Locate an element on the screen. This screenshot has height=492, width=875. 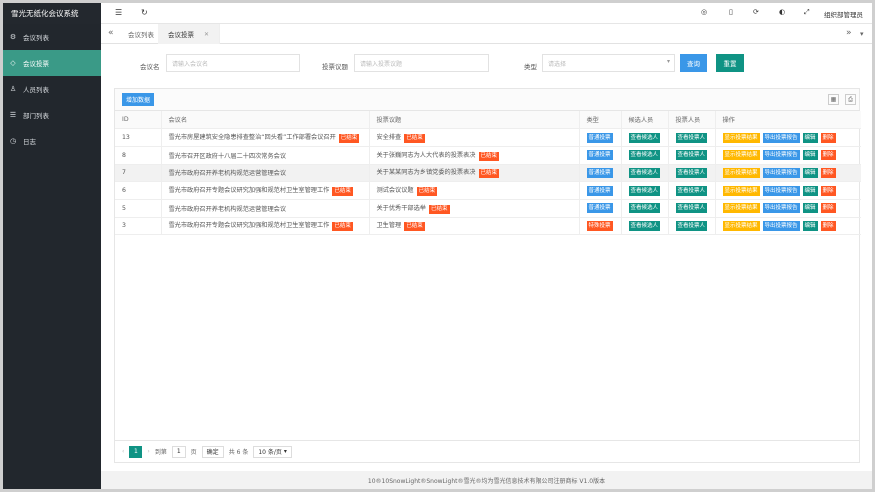
status-badge: 已结束 is located at coordinates (342, 227).